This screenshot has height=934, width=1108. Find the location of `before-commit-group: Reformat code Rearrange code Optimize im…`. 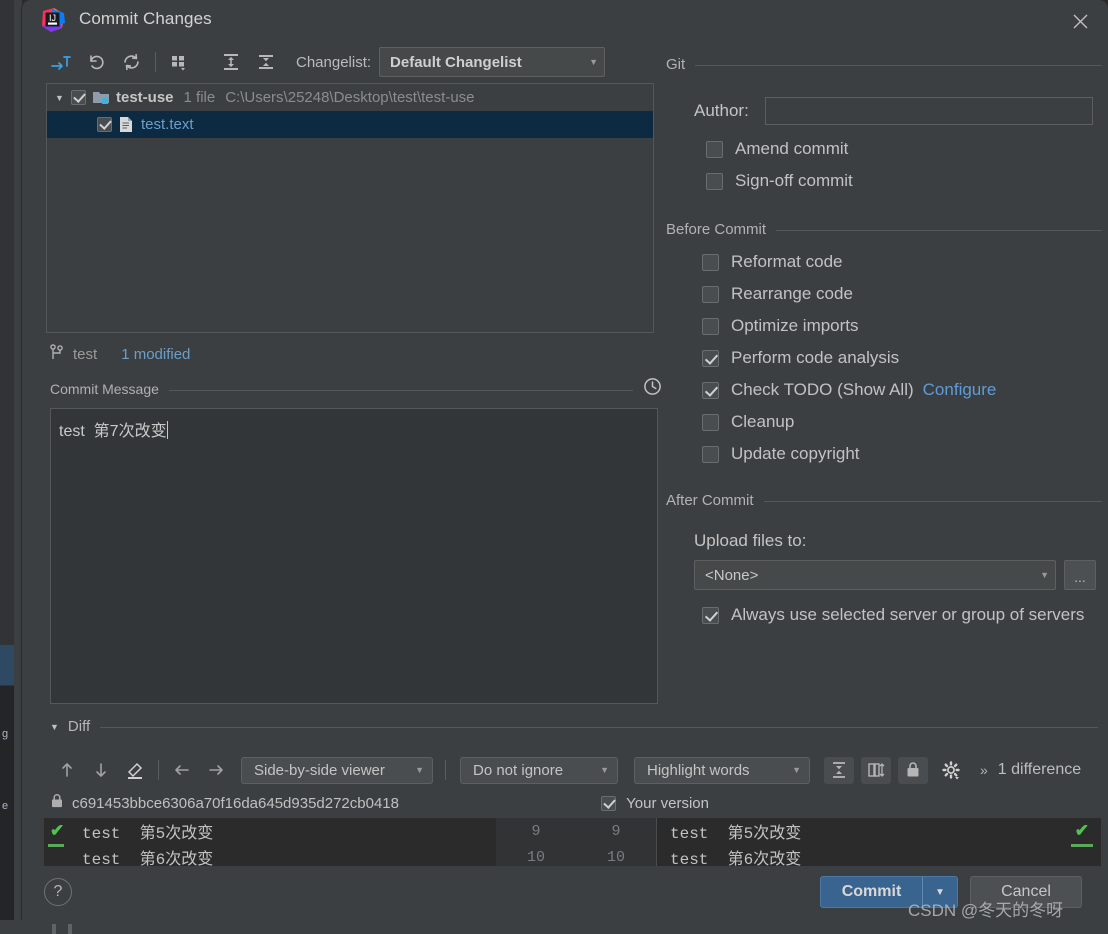

before-commit-group: Reformat code Rearrange code Optimize im… is located at coordinates (902, 358).